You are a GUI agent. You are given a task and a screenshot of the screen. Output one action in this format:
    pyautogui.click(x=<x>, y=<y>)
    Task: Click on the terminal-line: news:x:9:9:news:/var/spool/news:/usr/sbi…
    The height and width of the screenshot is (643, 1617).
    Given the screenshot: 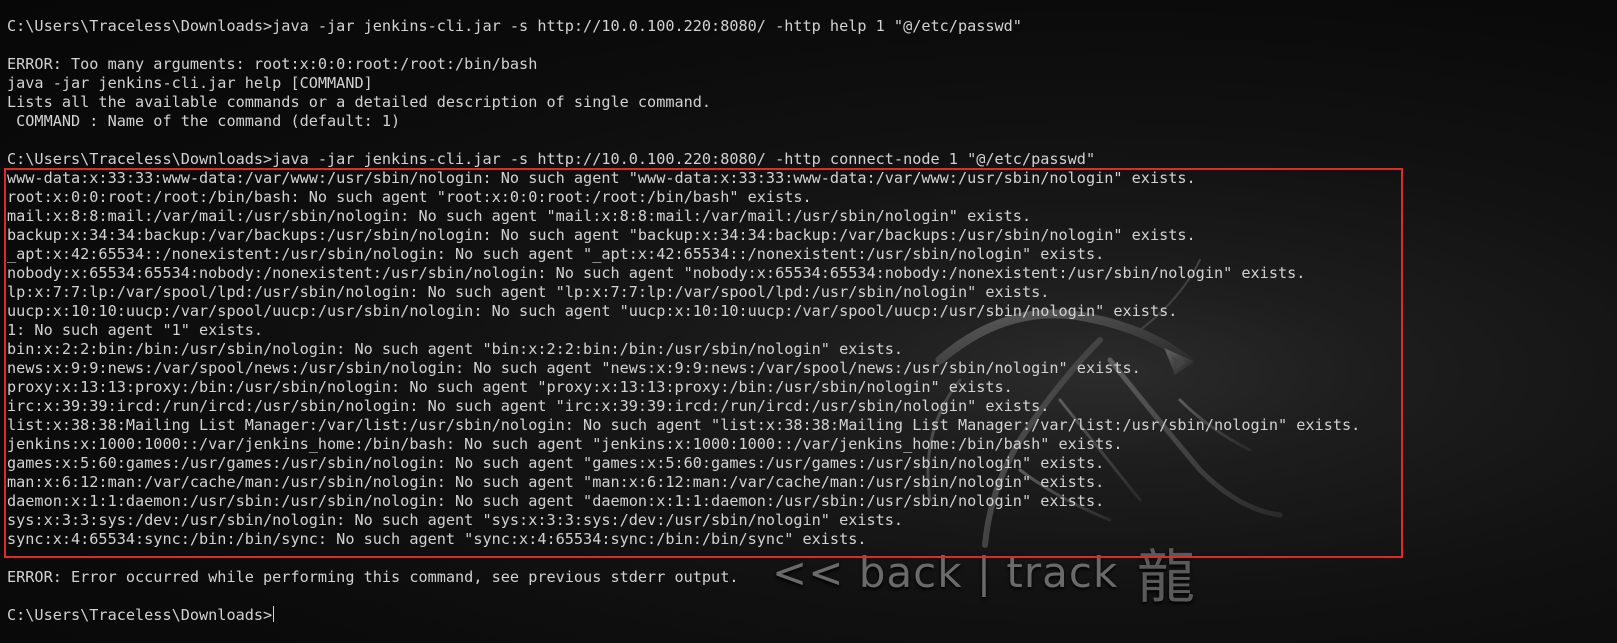 What is the action you would take?
    pyautogui.click(x=574, y=368)
    